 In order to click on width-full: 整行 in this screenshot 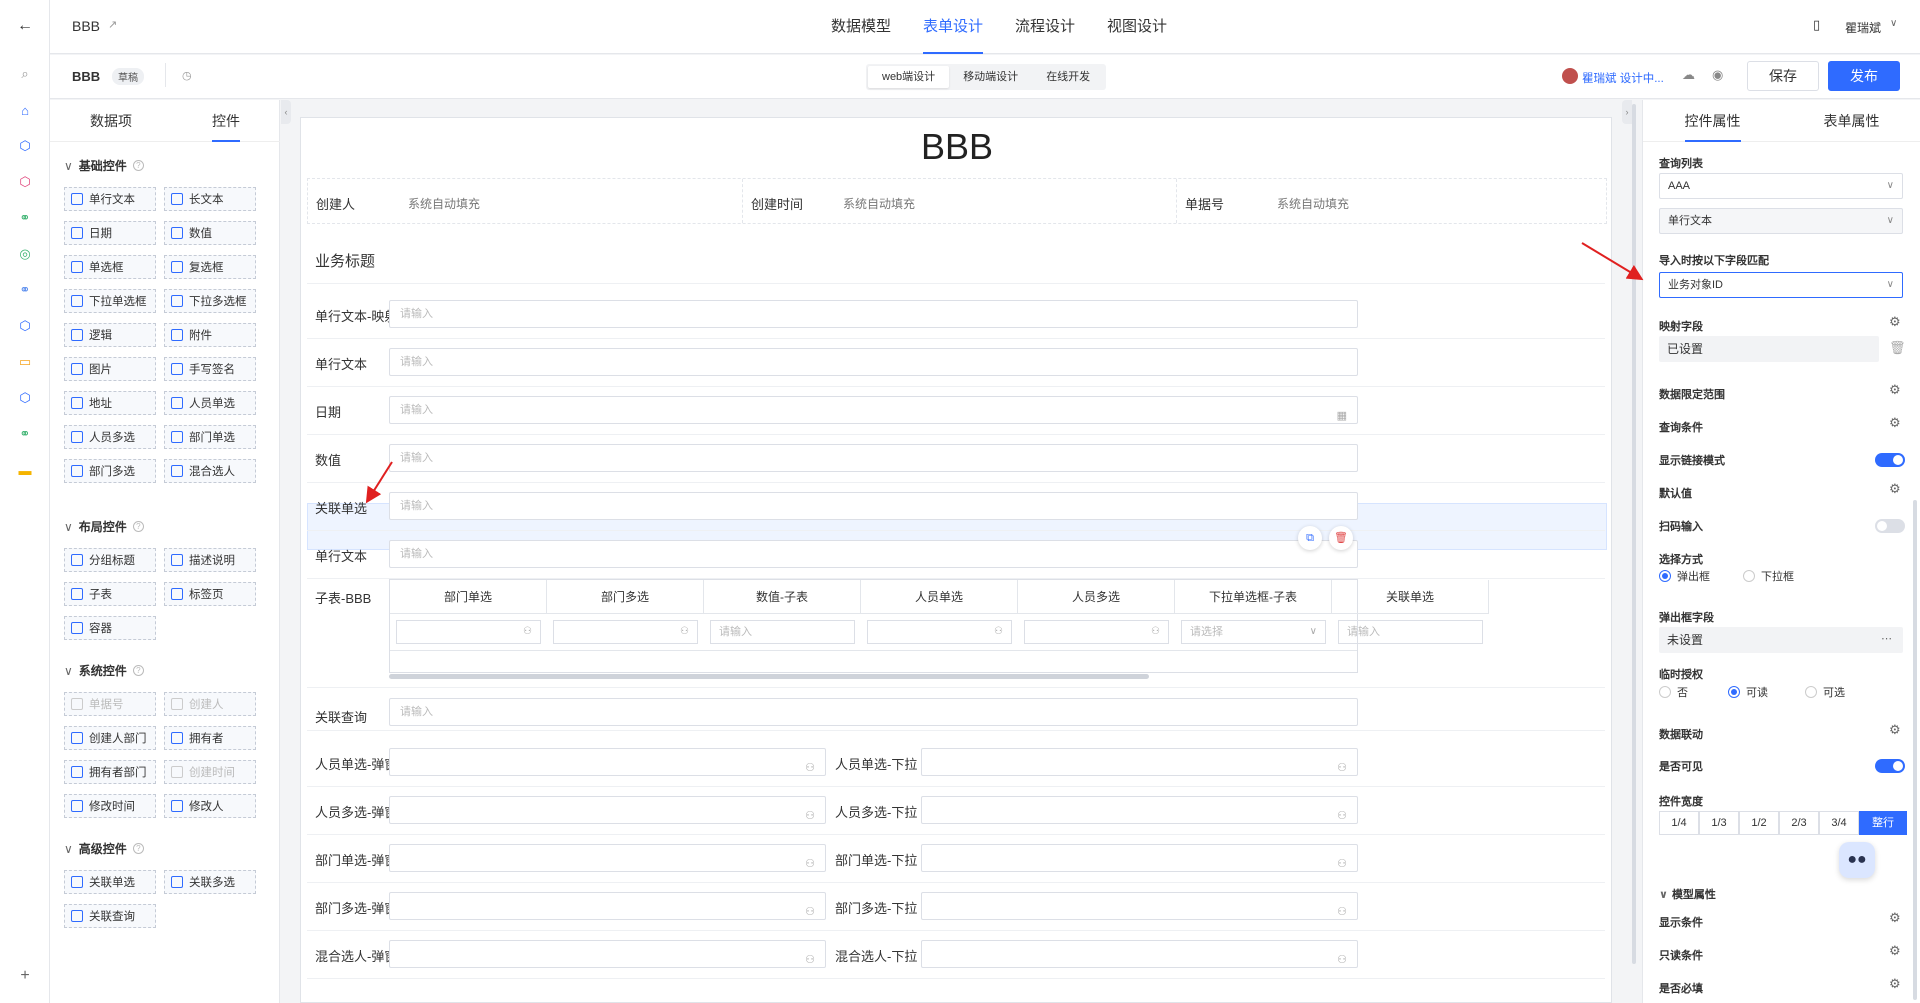, I will do `click(1883, 823)`.